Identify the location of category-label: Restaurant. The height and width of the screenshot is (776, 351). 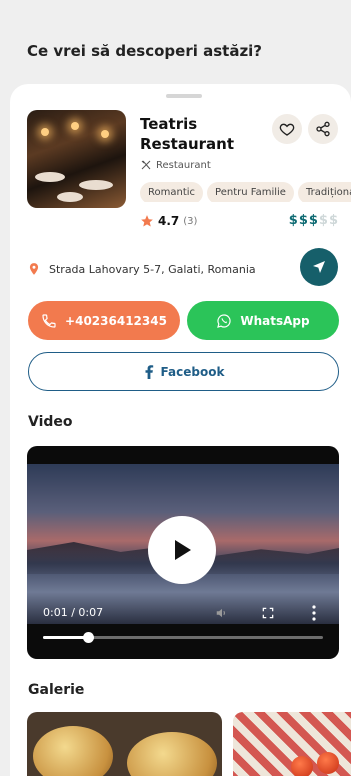
(183, 165).